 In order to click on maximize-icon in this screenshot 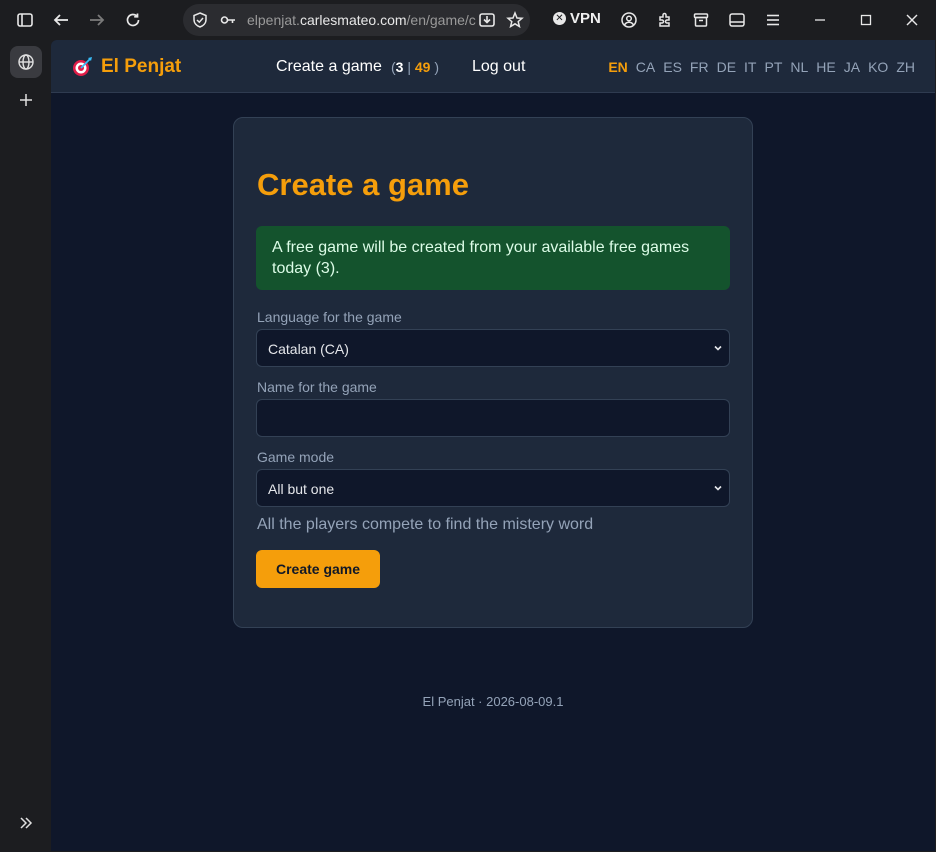, I will do `click(866, 20)`.